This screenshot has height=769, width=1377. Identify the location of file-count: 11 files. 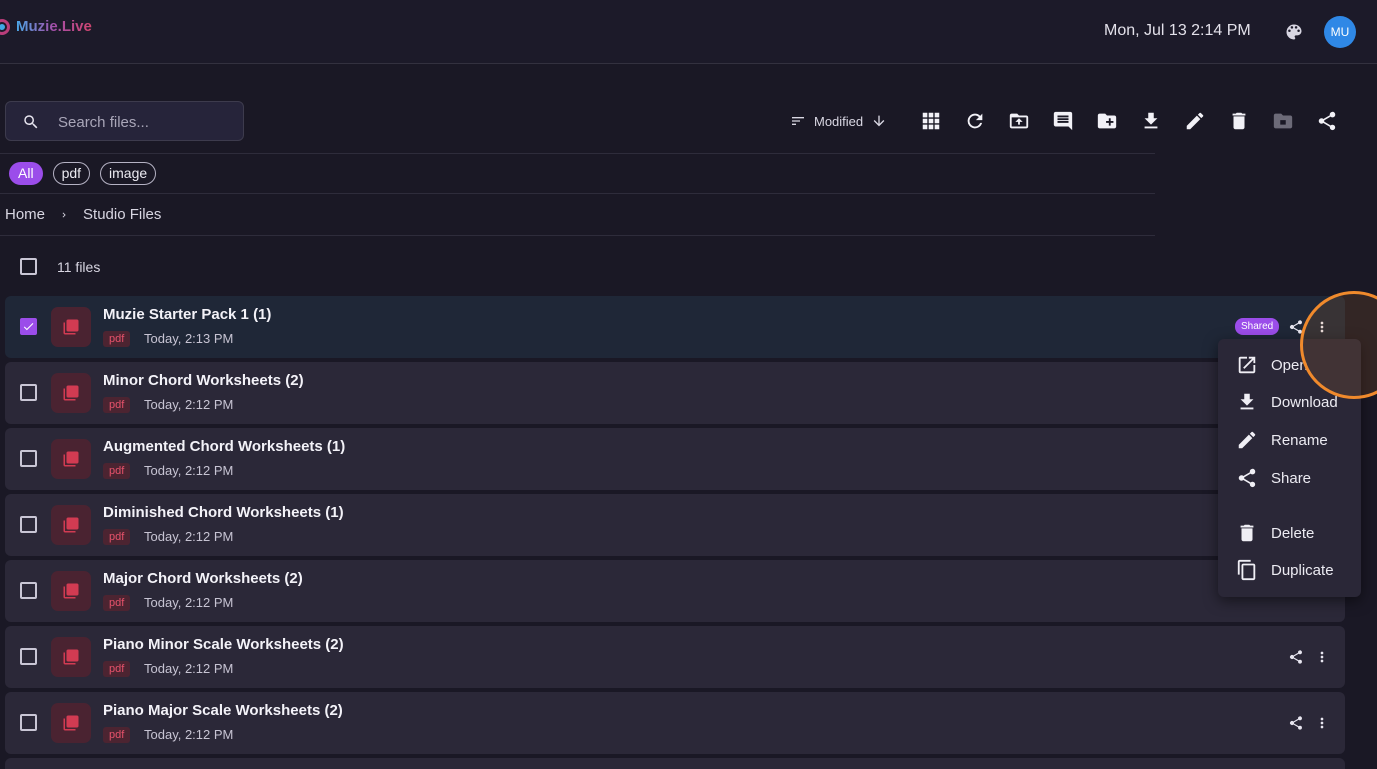
(79, 266).